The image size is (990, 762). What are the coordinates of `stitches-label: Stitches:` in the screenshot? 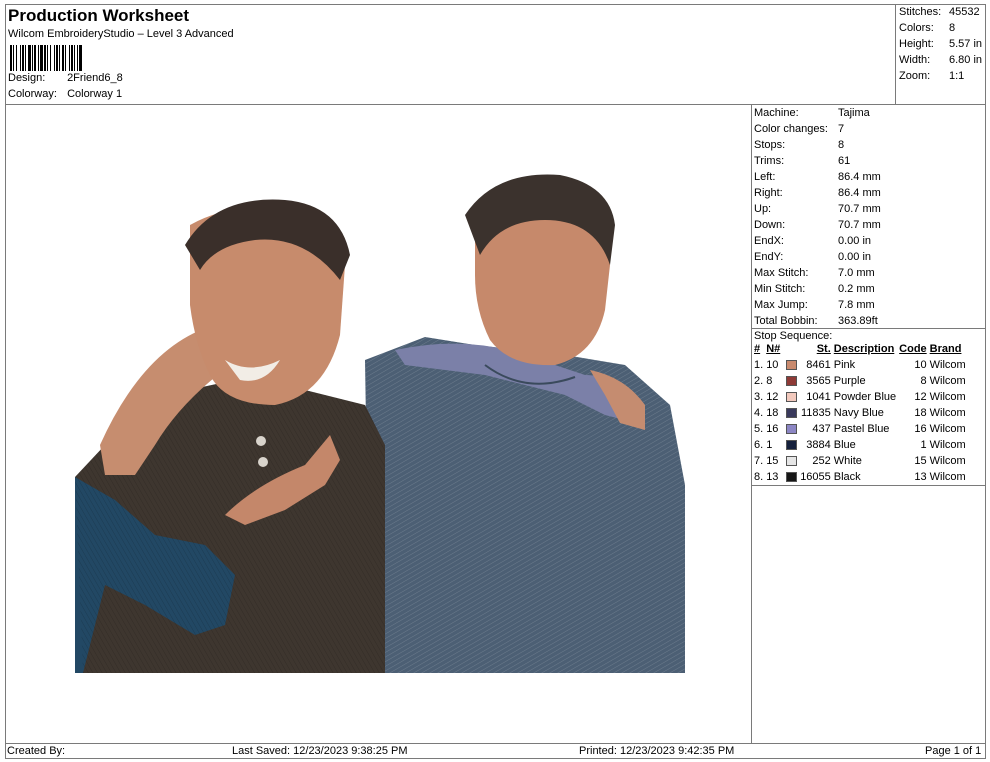 It's located at (920, 12).